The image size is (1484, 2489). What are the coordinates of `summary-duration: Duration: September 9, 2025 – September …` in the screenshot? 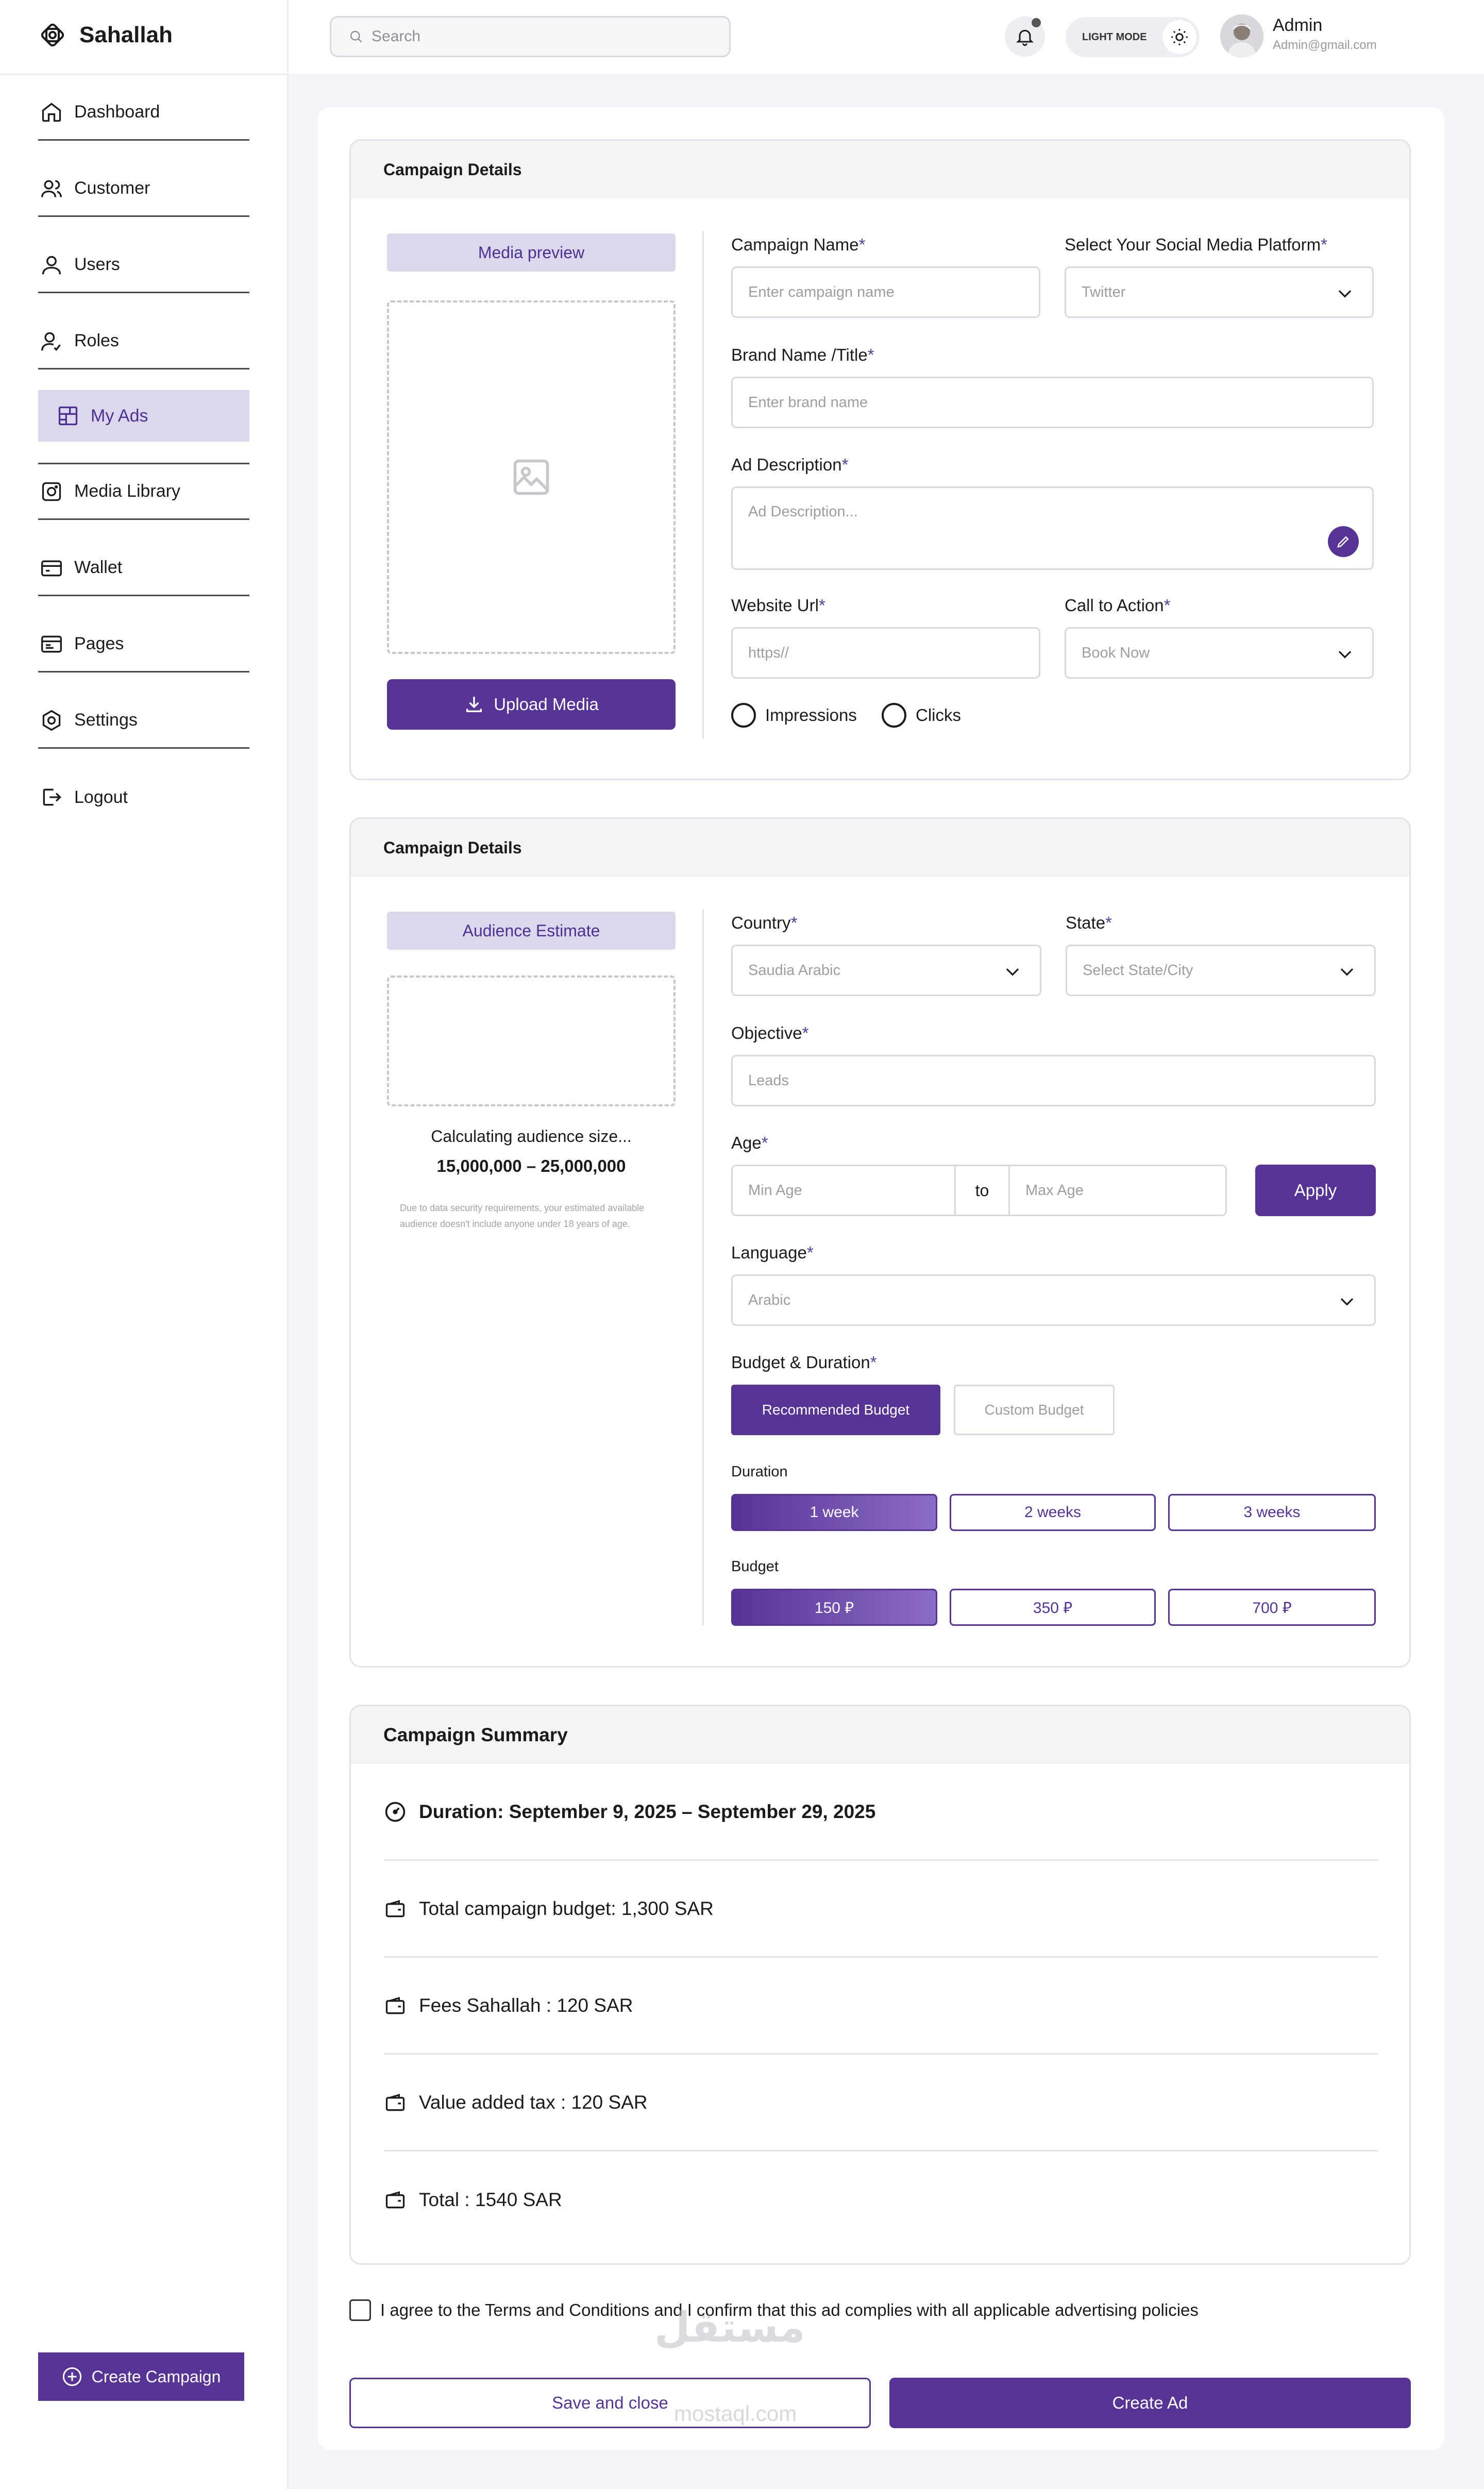 It's located at (881, 1812).